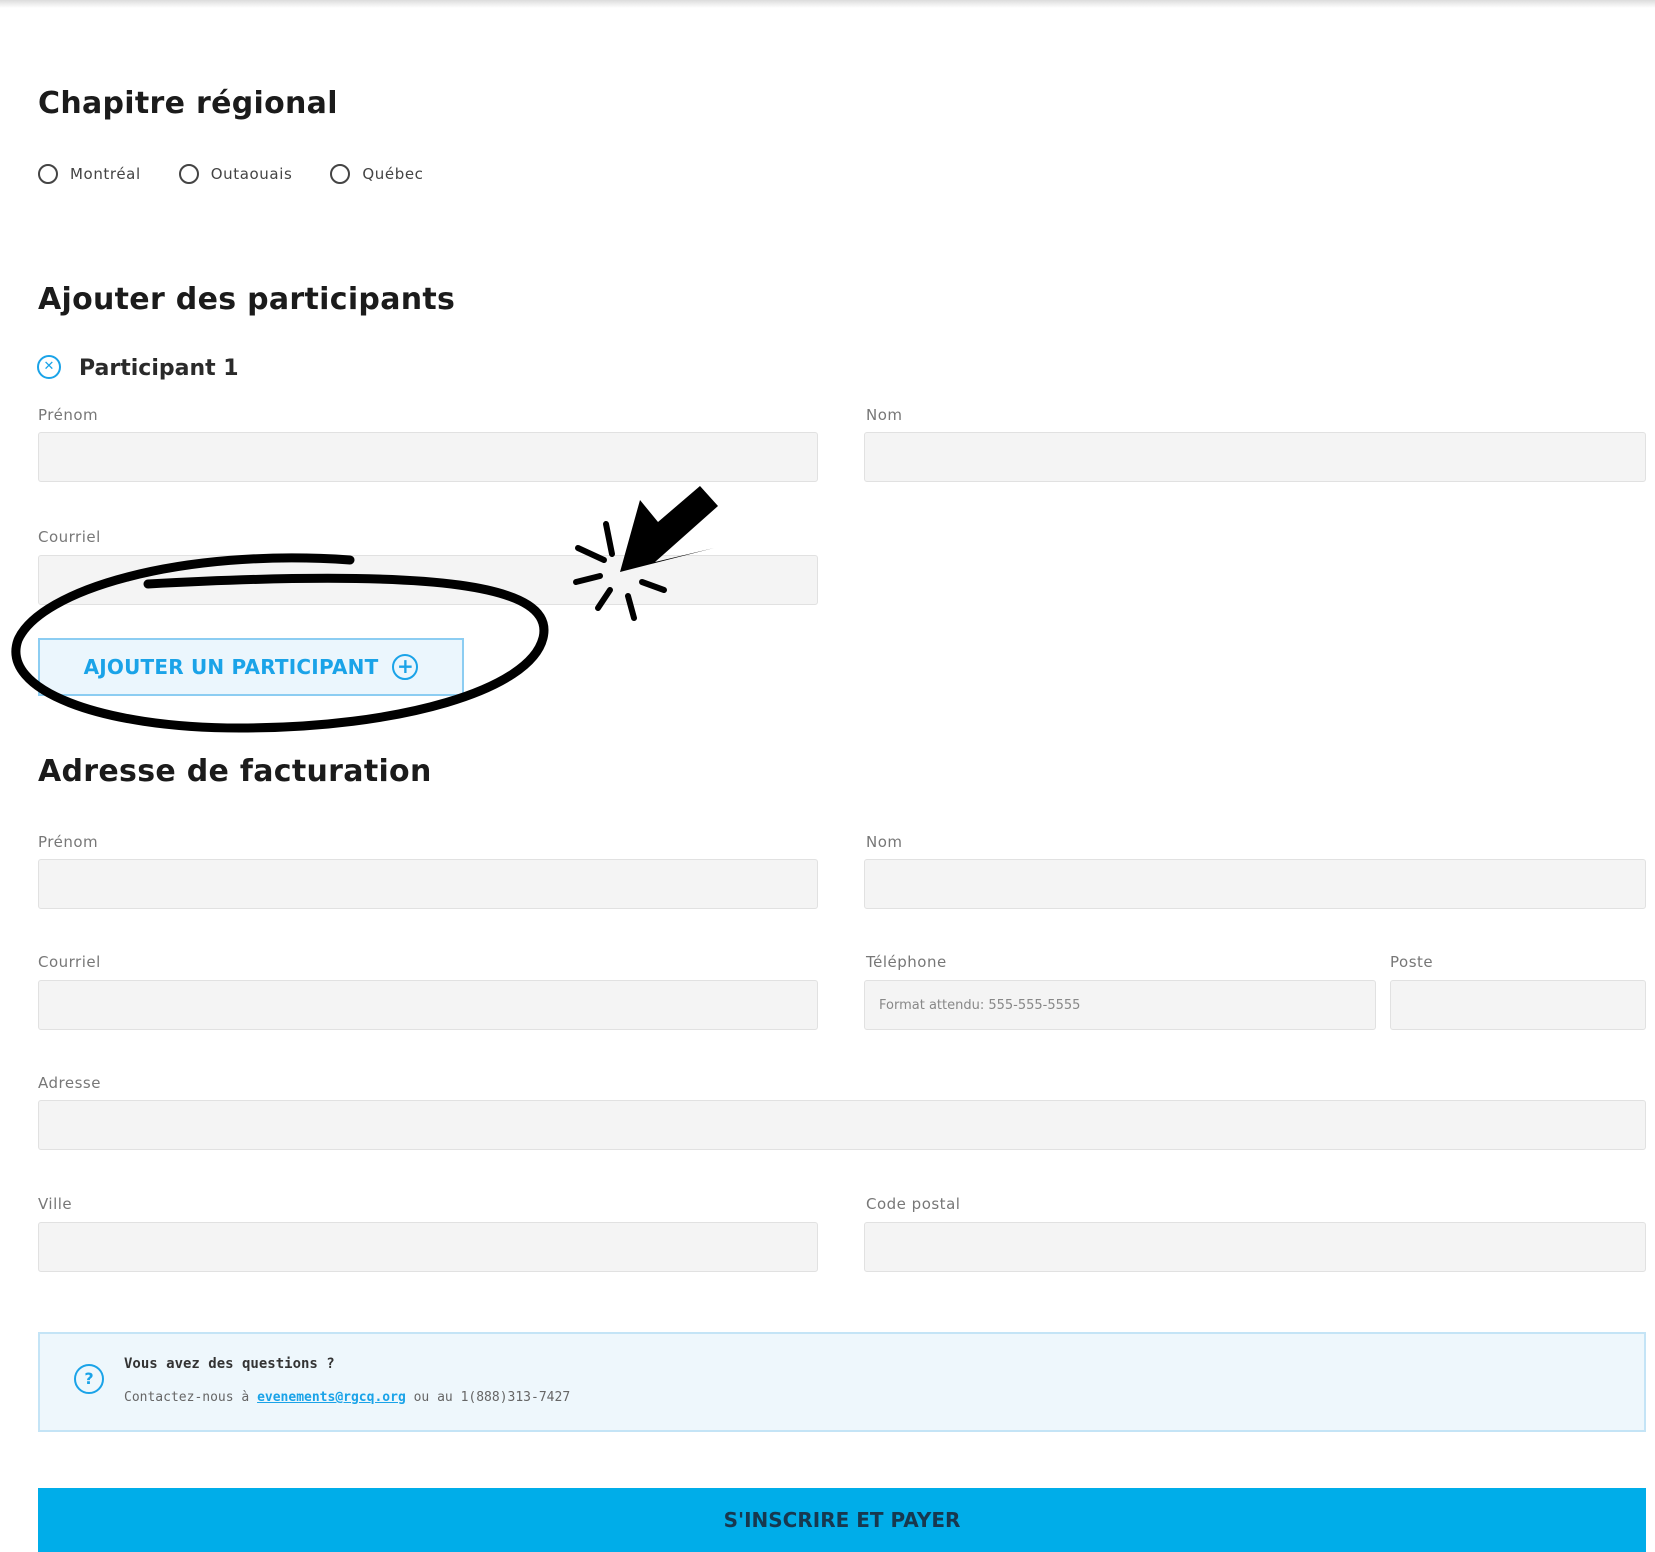 The width and height of the screenshot is (1655, 1552). I want to click on billing-first-name-input, so click(428, 884).